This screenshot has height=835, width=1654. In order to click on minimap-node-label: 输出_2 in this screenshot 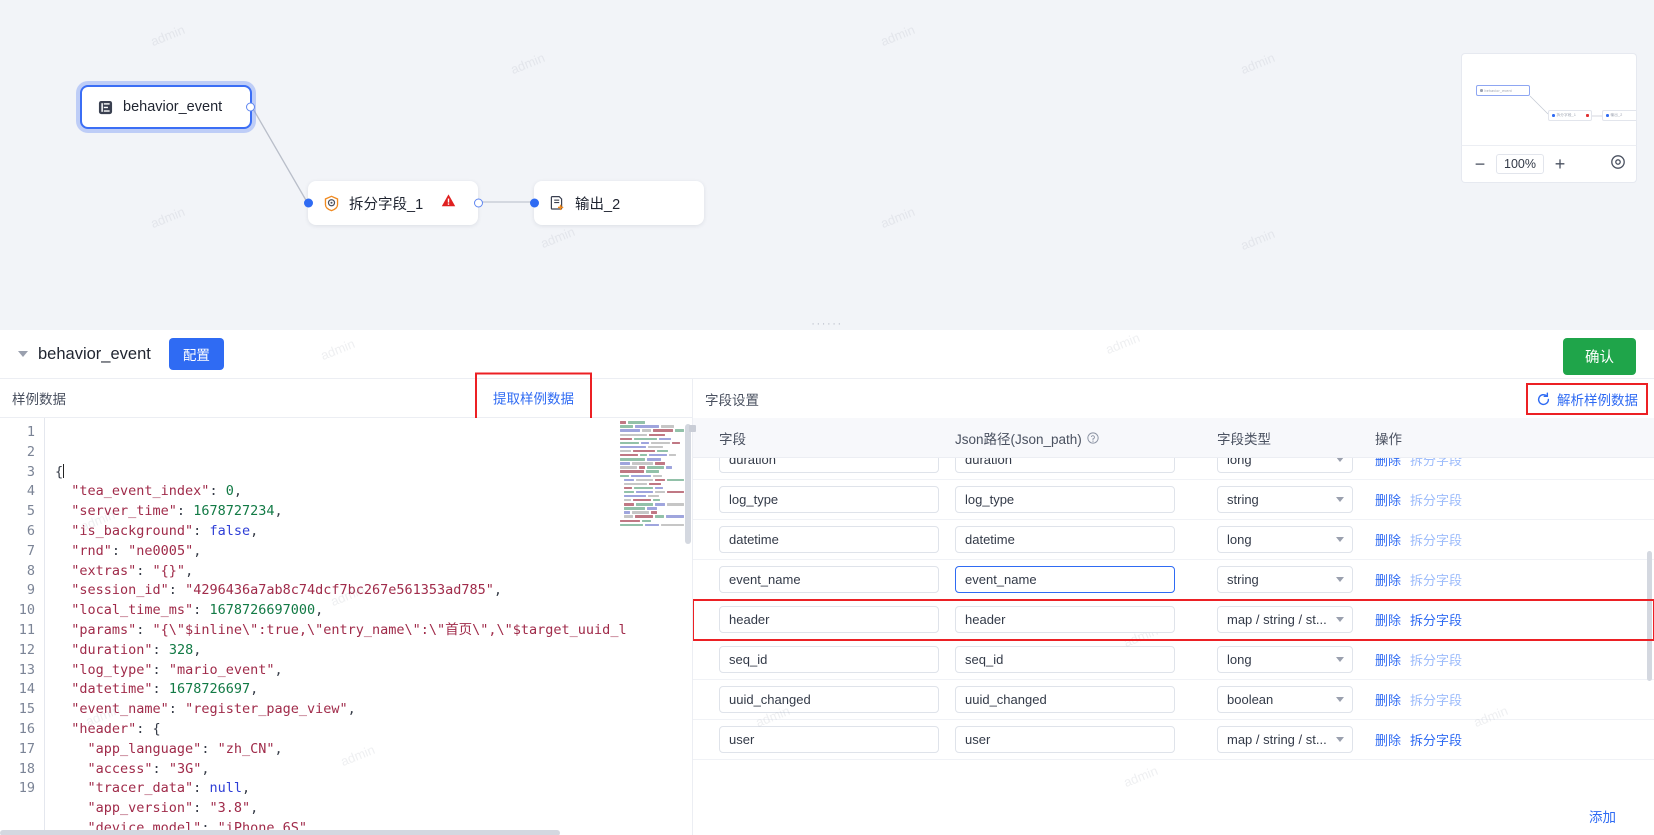, I will do `click(1616, 115)`.